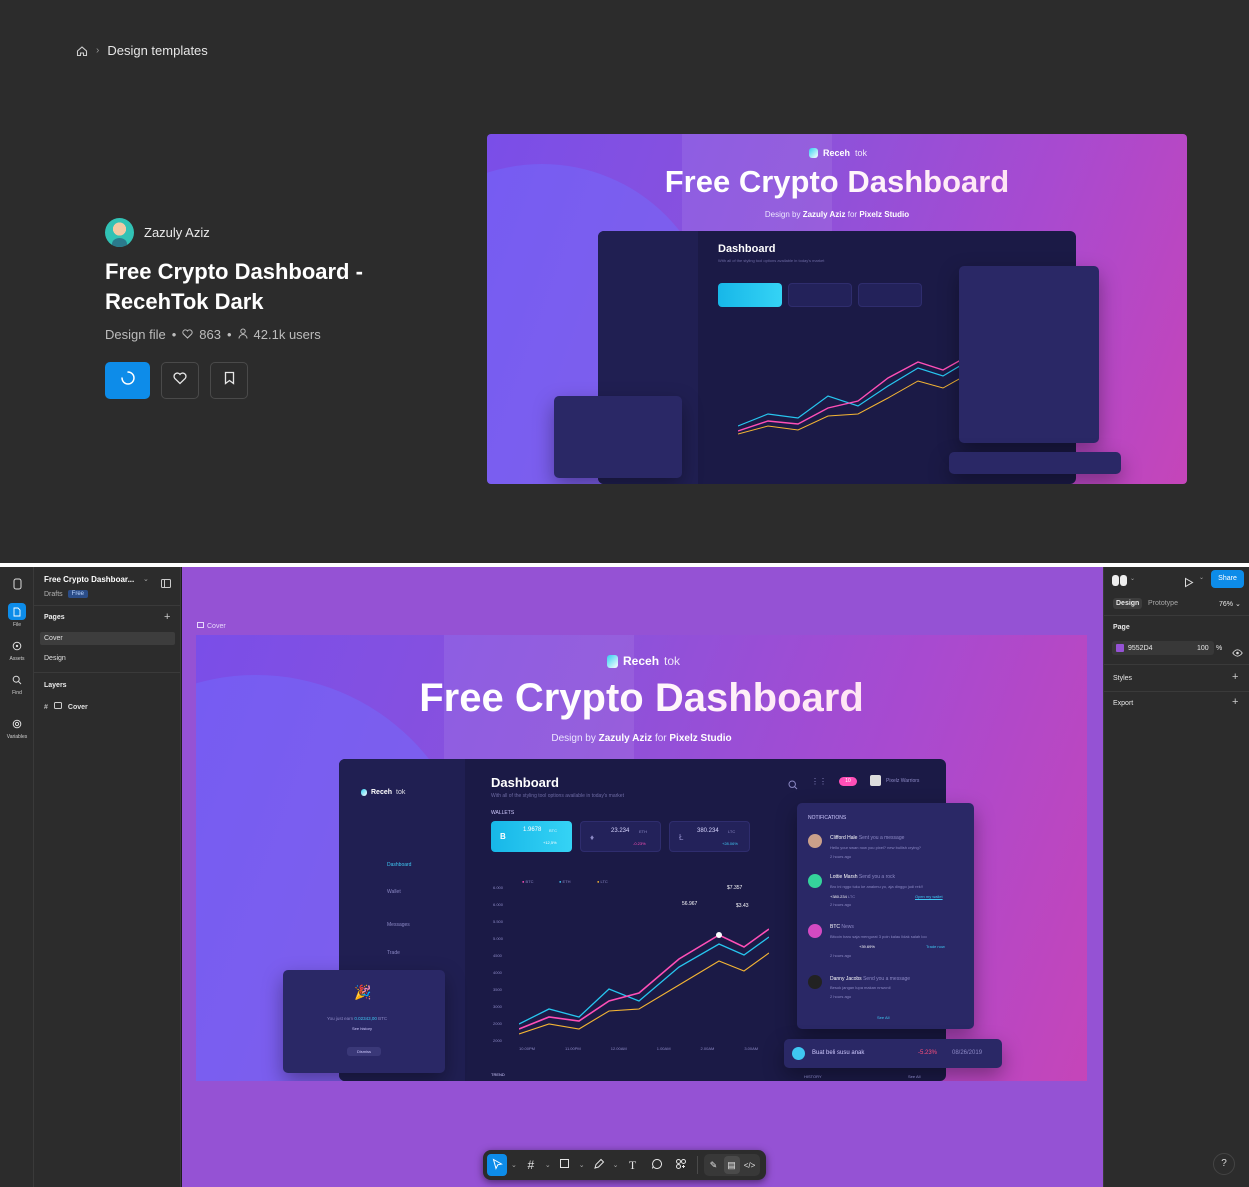 This screenshot has width=1249, height=1187. I want to click on layer-item-cover: # Cover, so click(107, 707).